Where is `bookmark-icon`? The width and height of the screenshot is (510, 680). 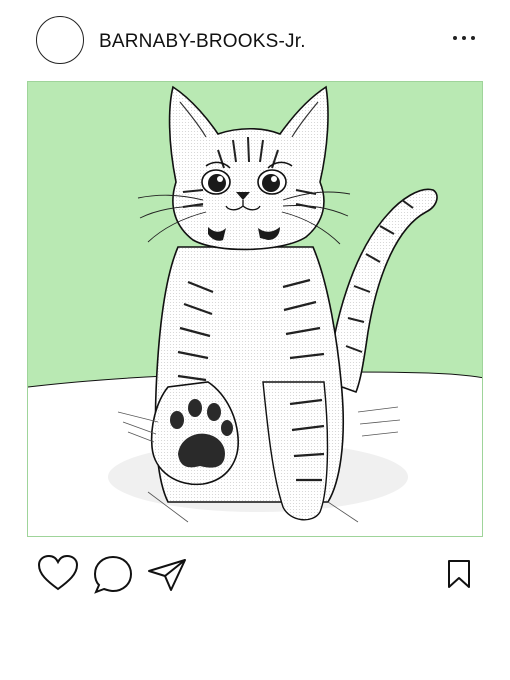 bookmark-icon is located at coordinates (459, 574).